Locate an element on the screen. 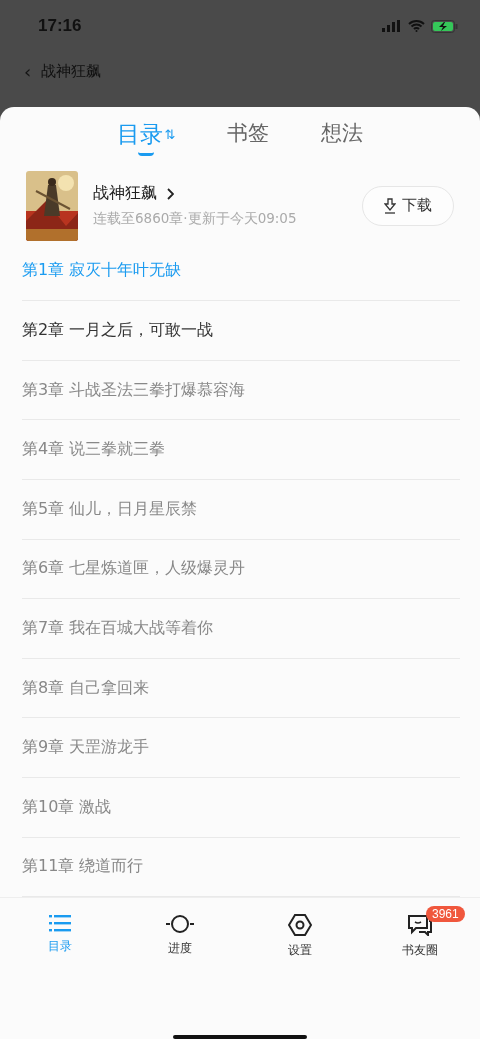 The height and width of the screenshot is (1039, 480). tab-bar-item: 目录 is located at coordinates (60, 938).